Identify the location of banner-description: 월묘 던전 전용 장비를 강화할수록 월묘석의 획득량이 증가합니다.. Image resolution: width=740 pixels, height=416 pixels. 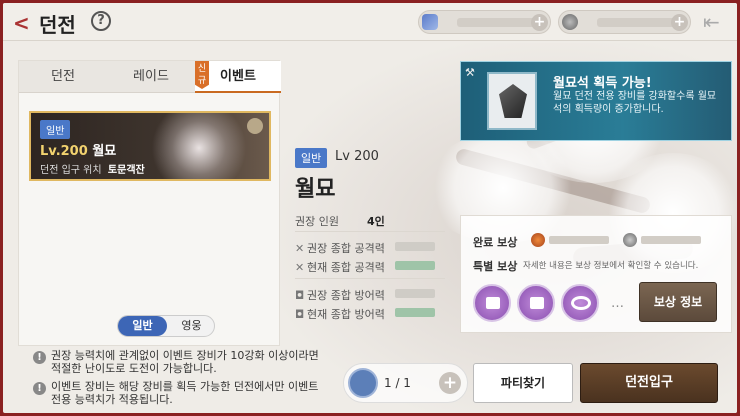
(635, 103).